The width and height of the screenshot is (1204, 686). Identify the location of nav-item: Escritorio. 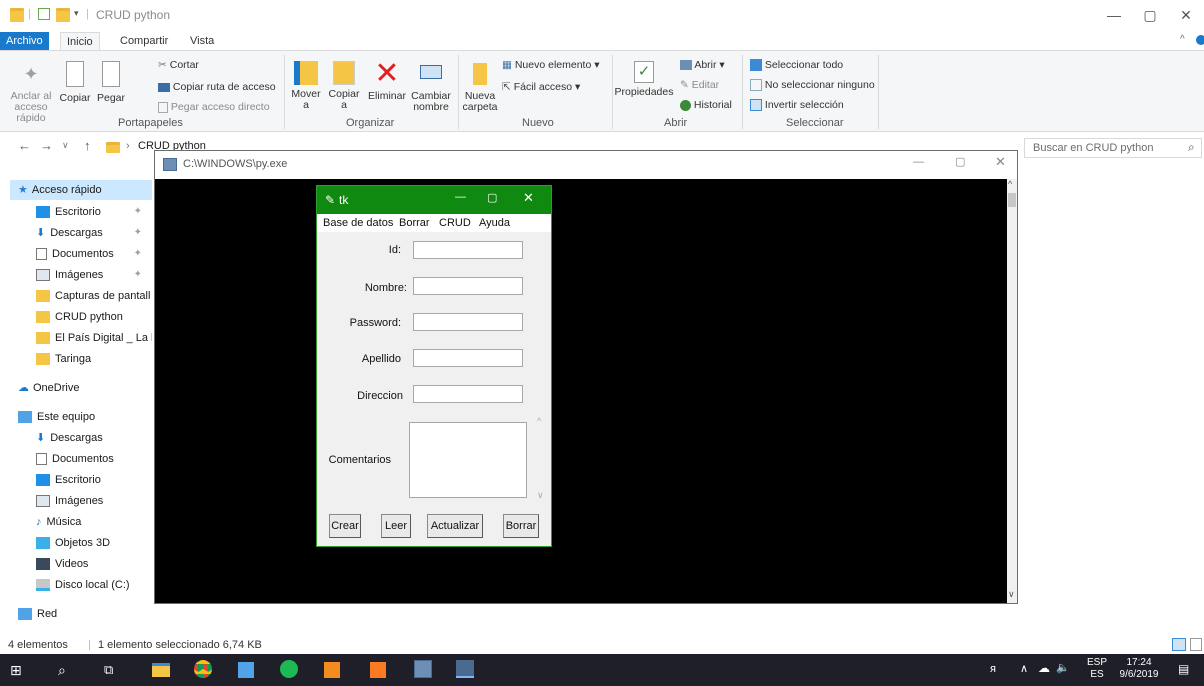
(94, 480).